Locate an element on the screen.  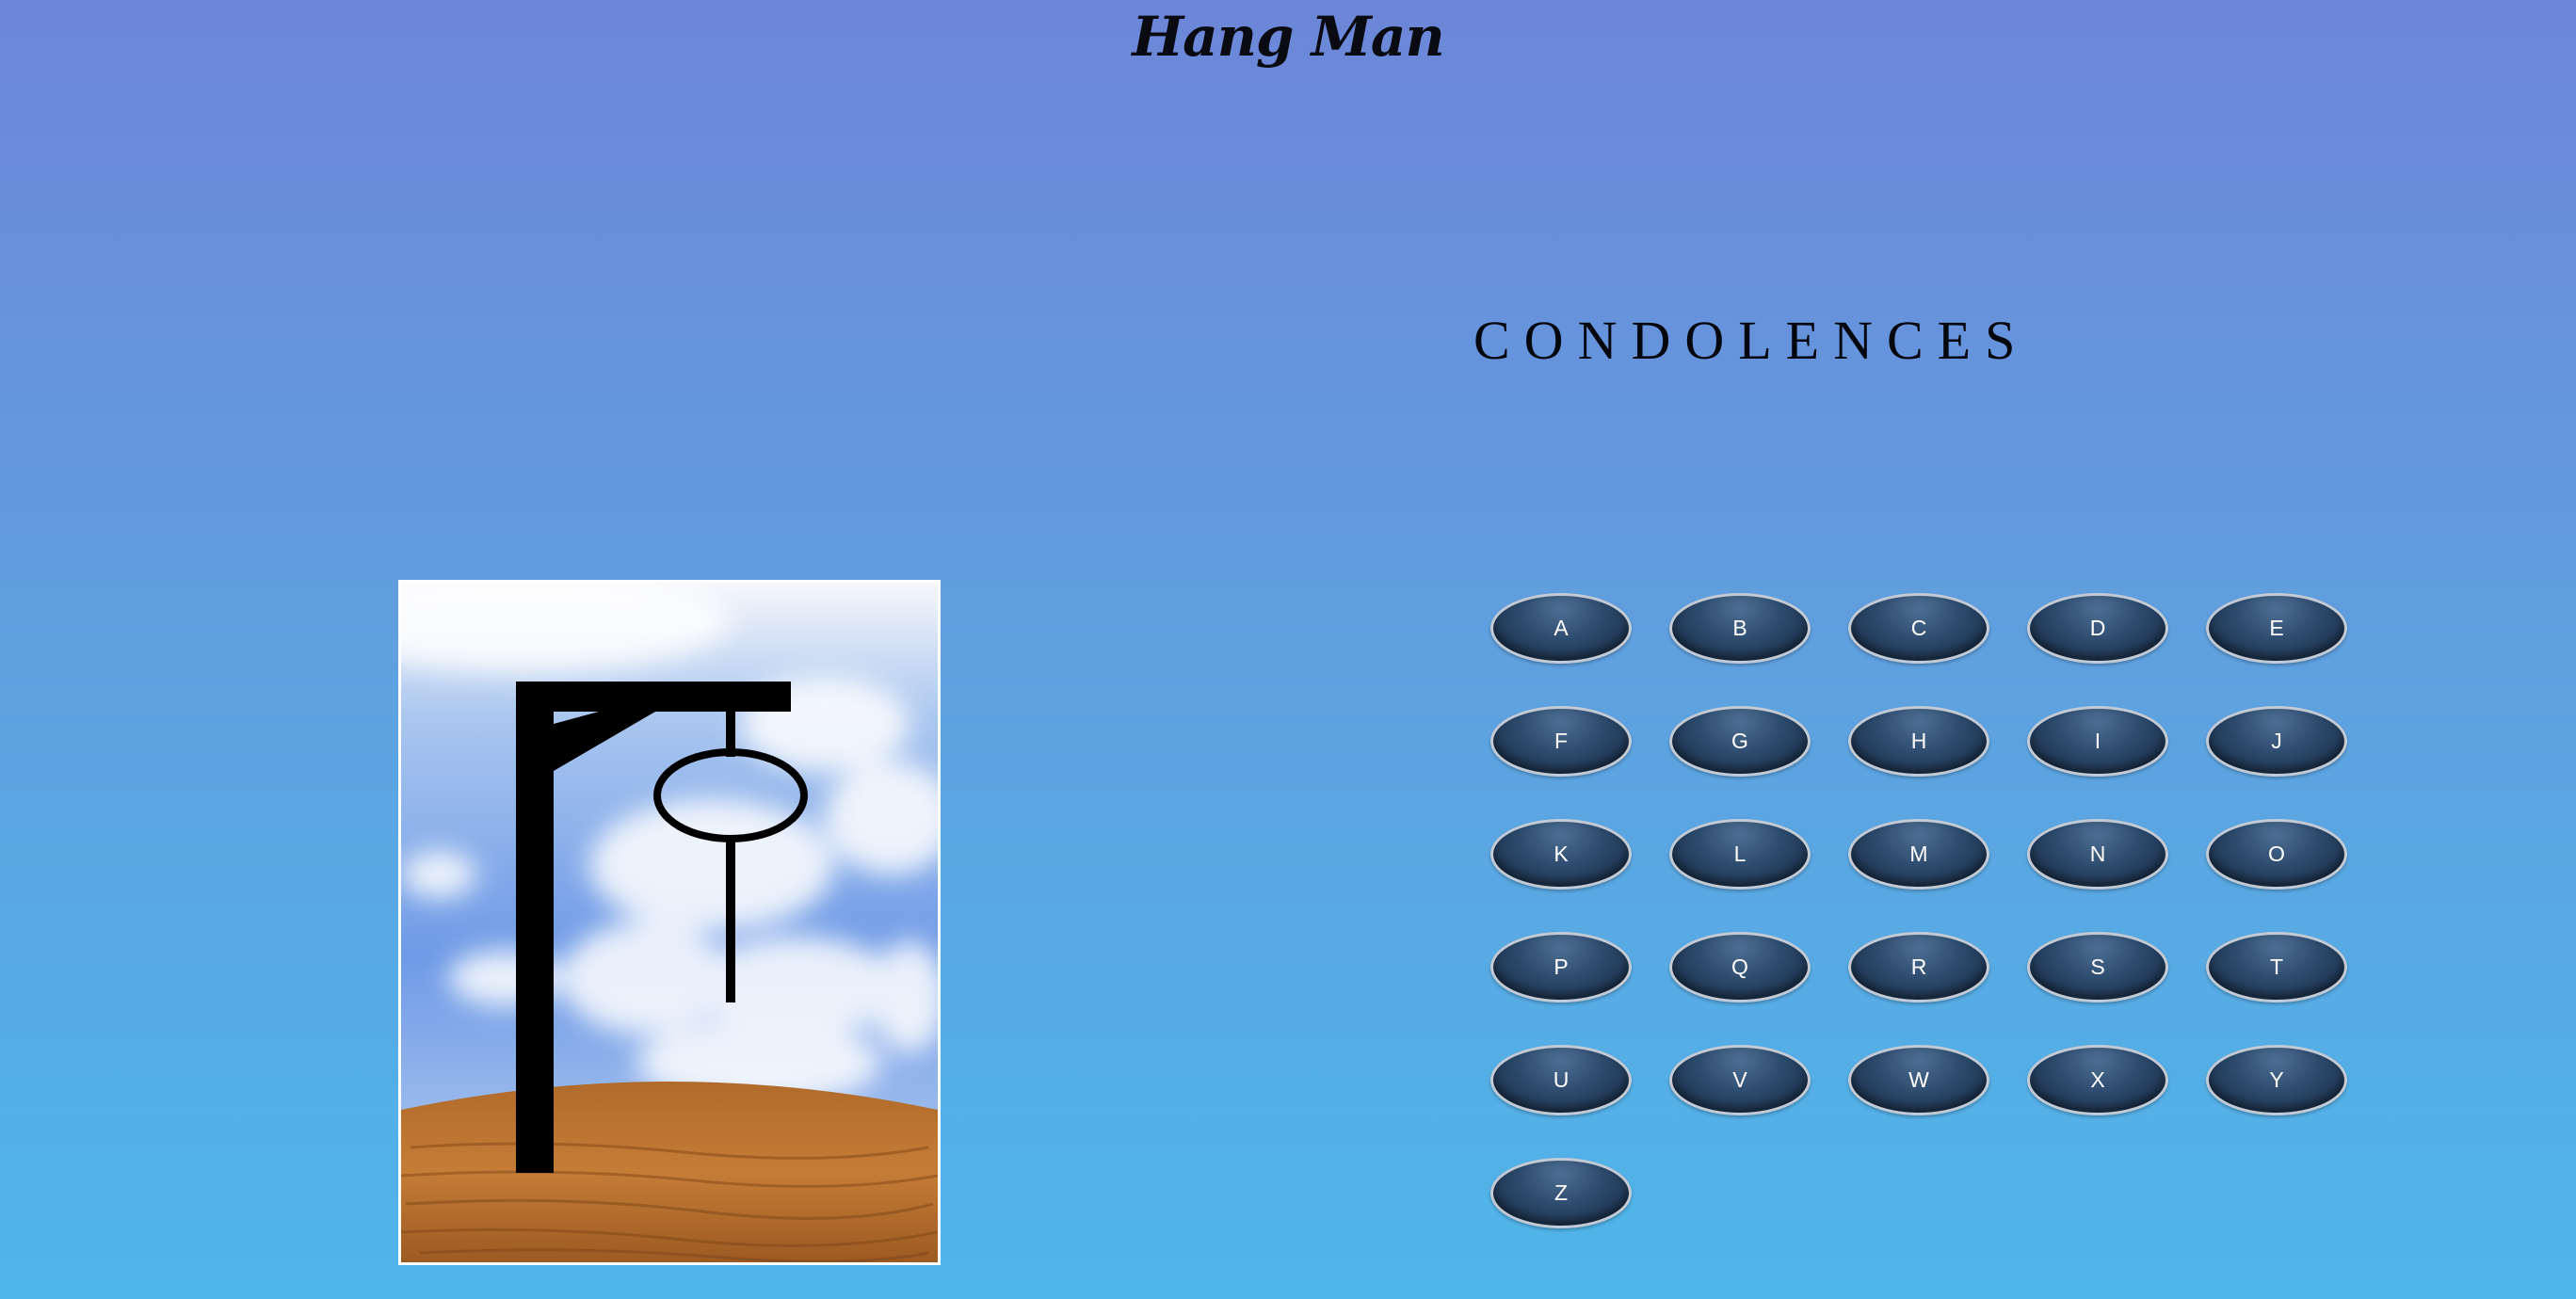
status-message: CONDOLENCES is located at coordinates (1751, 340).